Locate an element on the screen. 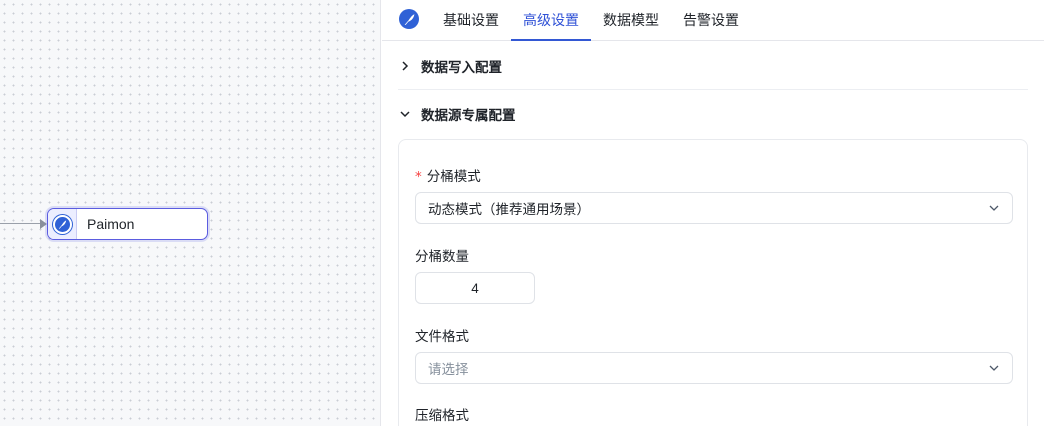 This screenshot has height=426, width=1044. bucket-count-label: 分桶数量 is located at coordinates (442, 257).